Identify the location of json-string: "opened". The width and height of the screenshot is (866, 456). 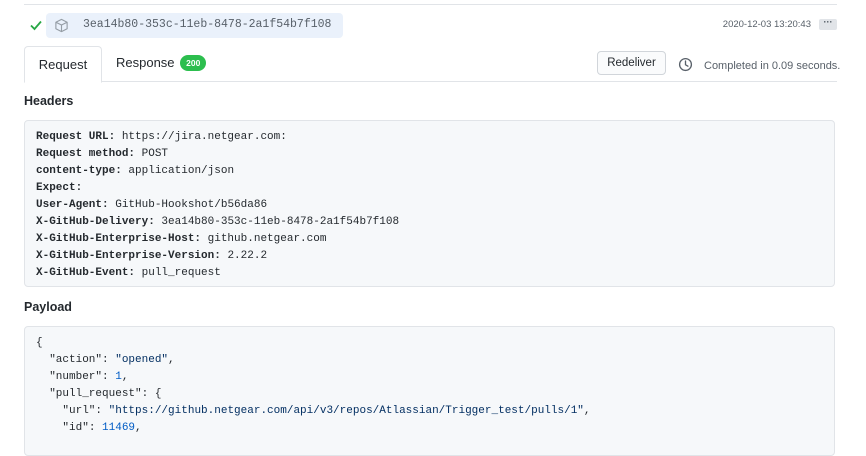
(142, 360).